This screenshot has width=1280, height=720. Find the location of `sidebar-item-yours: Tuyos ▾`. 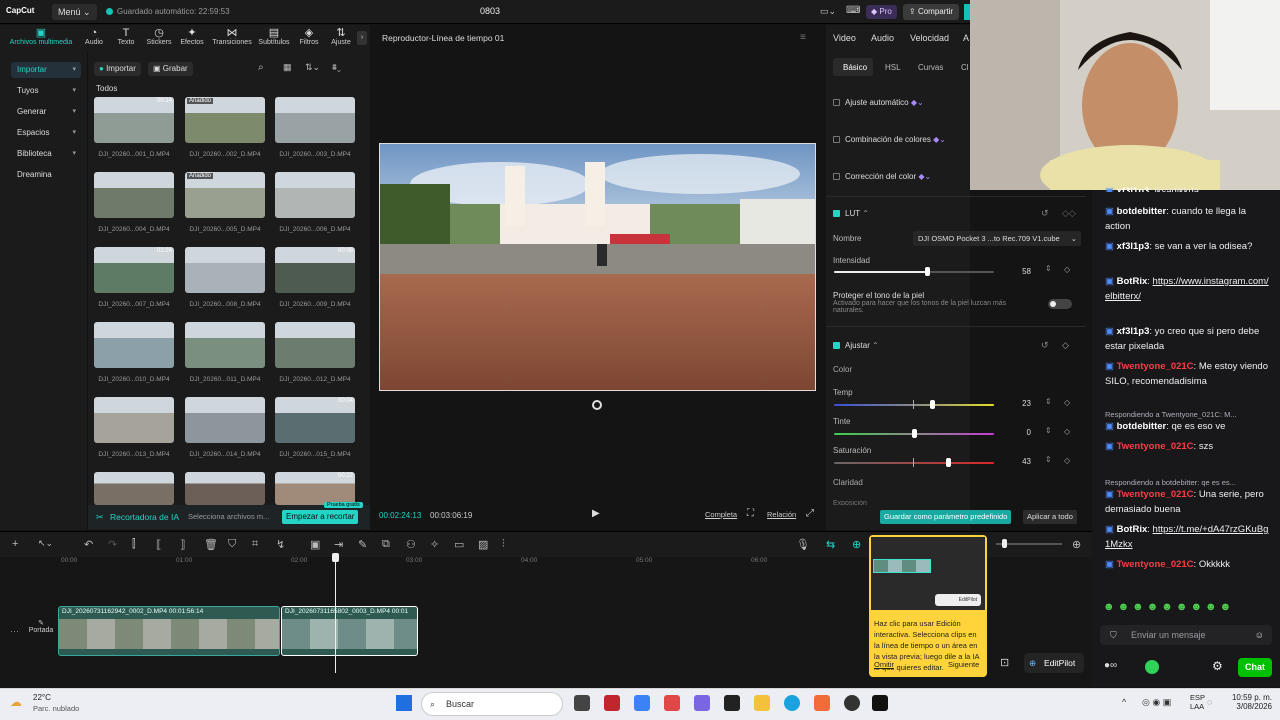

sidebar-item-yours: Tuyos ▾ is located at coordinates (46, 91).